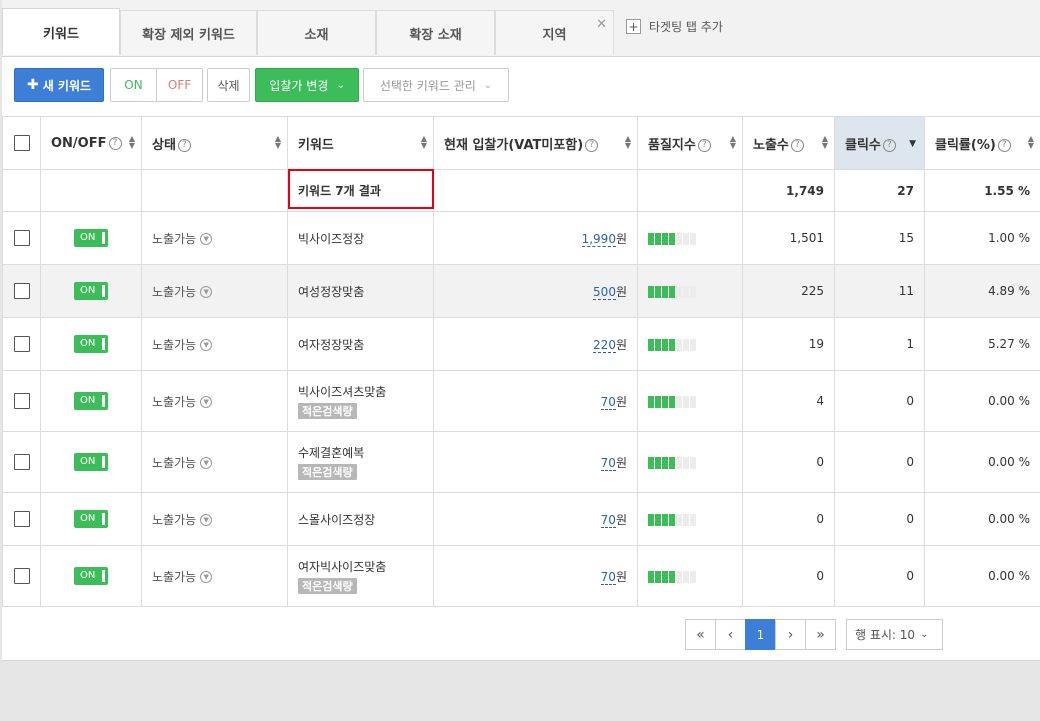 The height and width of the screenshot is (721, 1040). I want to click on summary-row: 키워드 7개 결과 1,749 27 1.55 %, so click(521, 190).